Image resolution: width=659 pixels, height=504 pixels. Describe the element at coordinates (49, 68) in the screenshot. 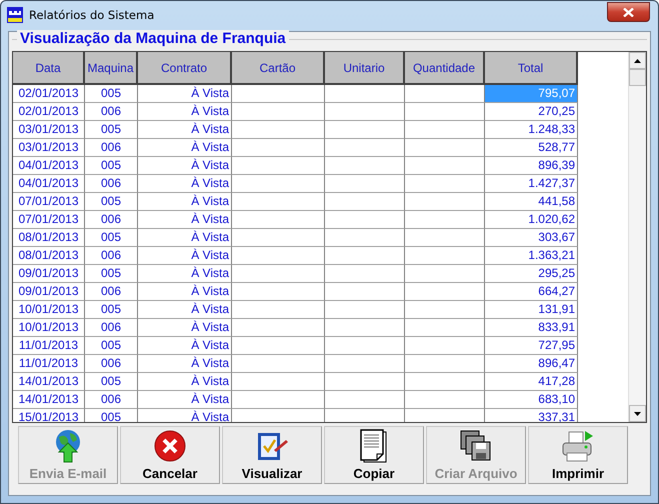

I see `column-header: Data` at that location.